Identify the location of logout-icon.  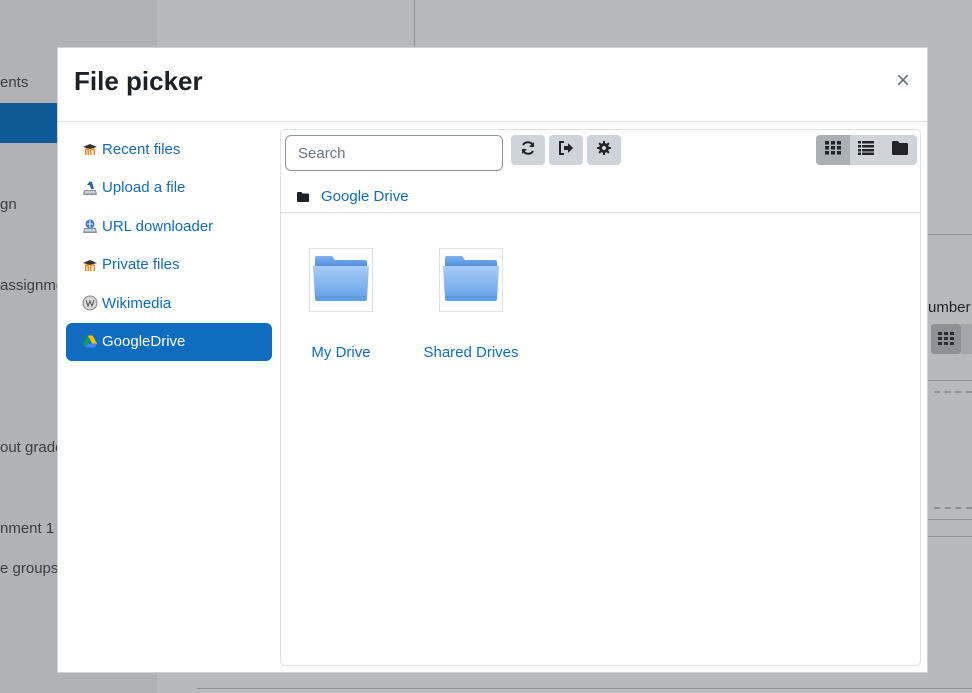
(566, 150).